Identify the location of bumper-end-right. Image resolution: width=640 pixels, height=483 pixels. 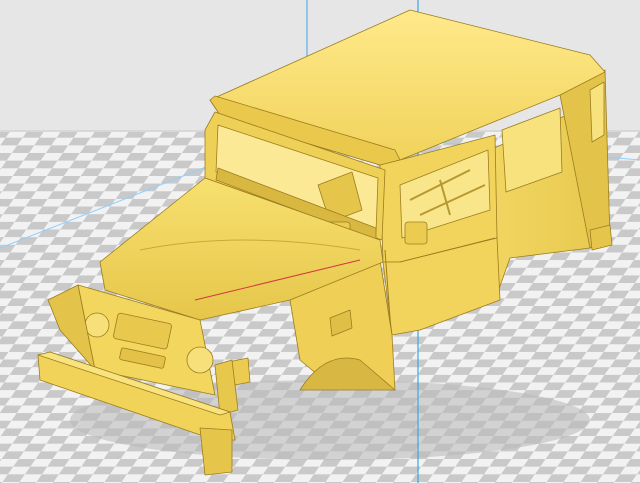
(216, 451).